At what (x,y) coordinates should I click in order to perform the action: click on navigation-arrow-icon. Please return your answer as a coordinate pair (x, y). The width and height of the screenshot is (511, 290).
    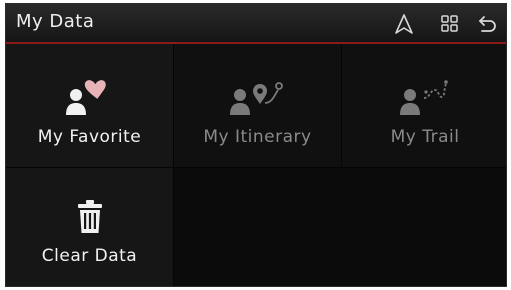
    Looking at the image, I should click on (404, 24).